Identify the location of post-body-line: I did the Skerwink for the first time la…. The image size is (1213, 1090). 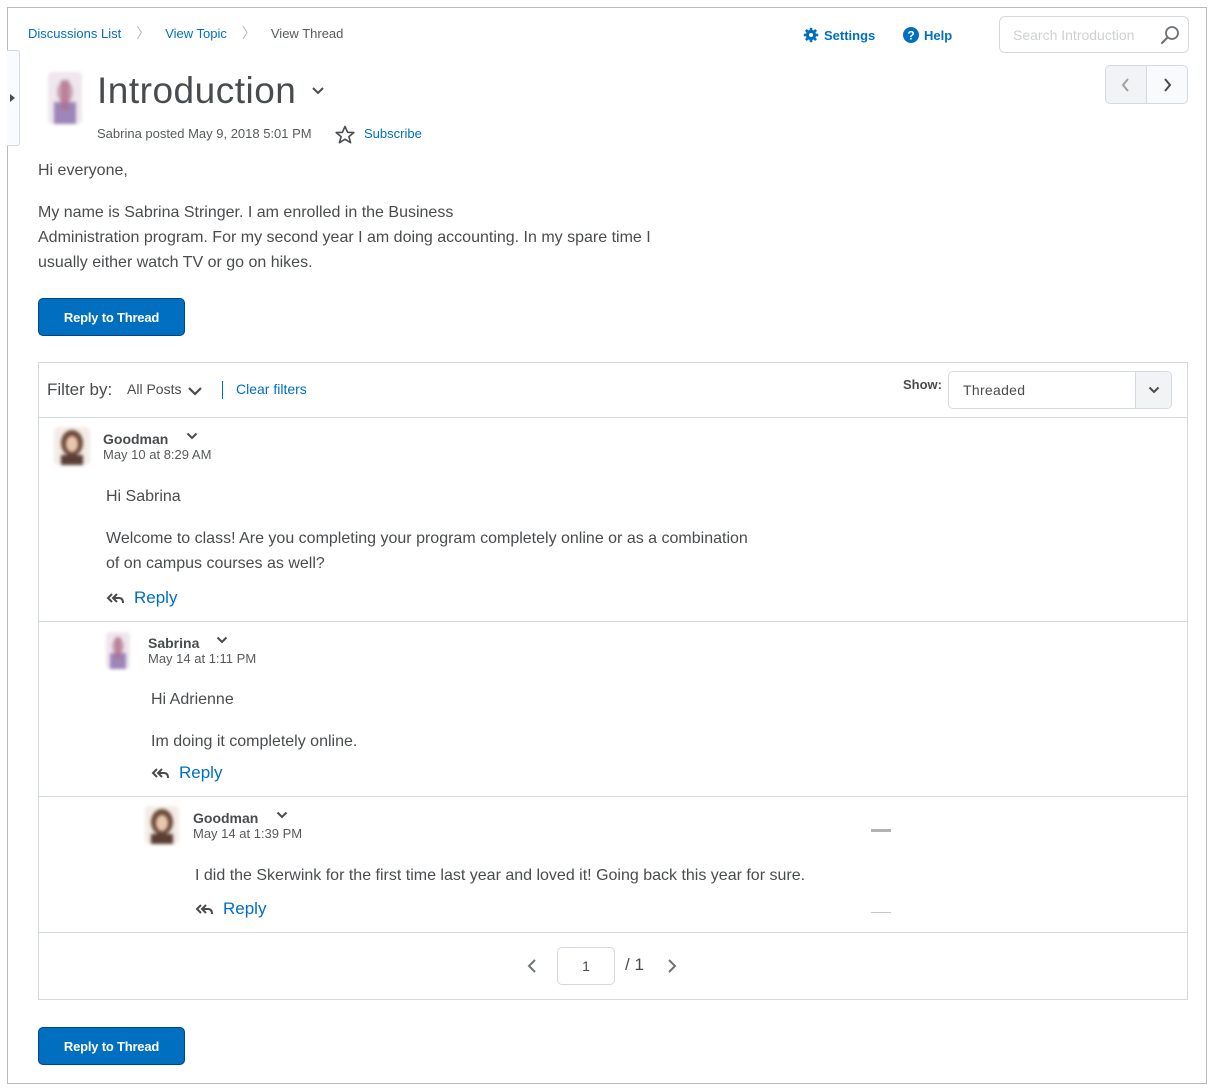
(500, 875).